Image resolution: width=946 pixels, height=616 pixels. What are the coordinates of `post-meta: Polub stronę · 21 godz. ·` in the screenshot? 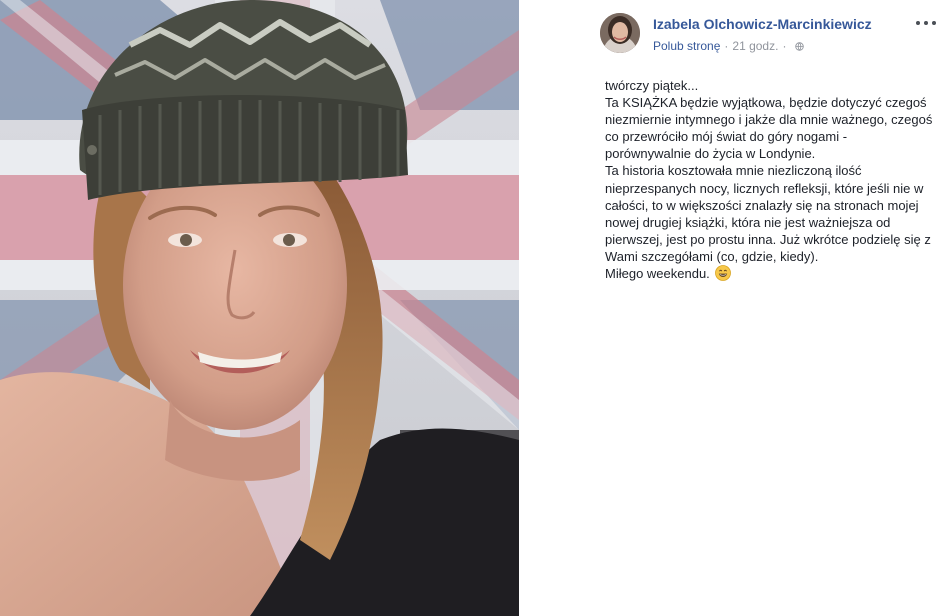 It's located at (762, 46).